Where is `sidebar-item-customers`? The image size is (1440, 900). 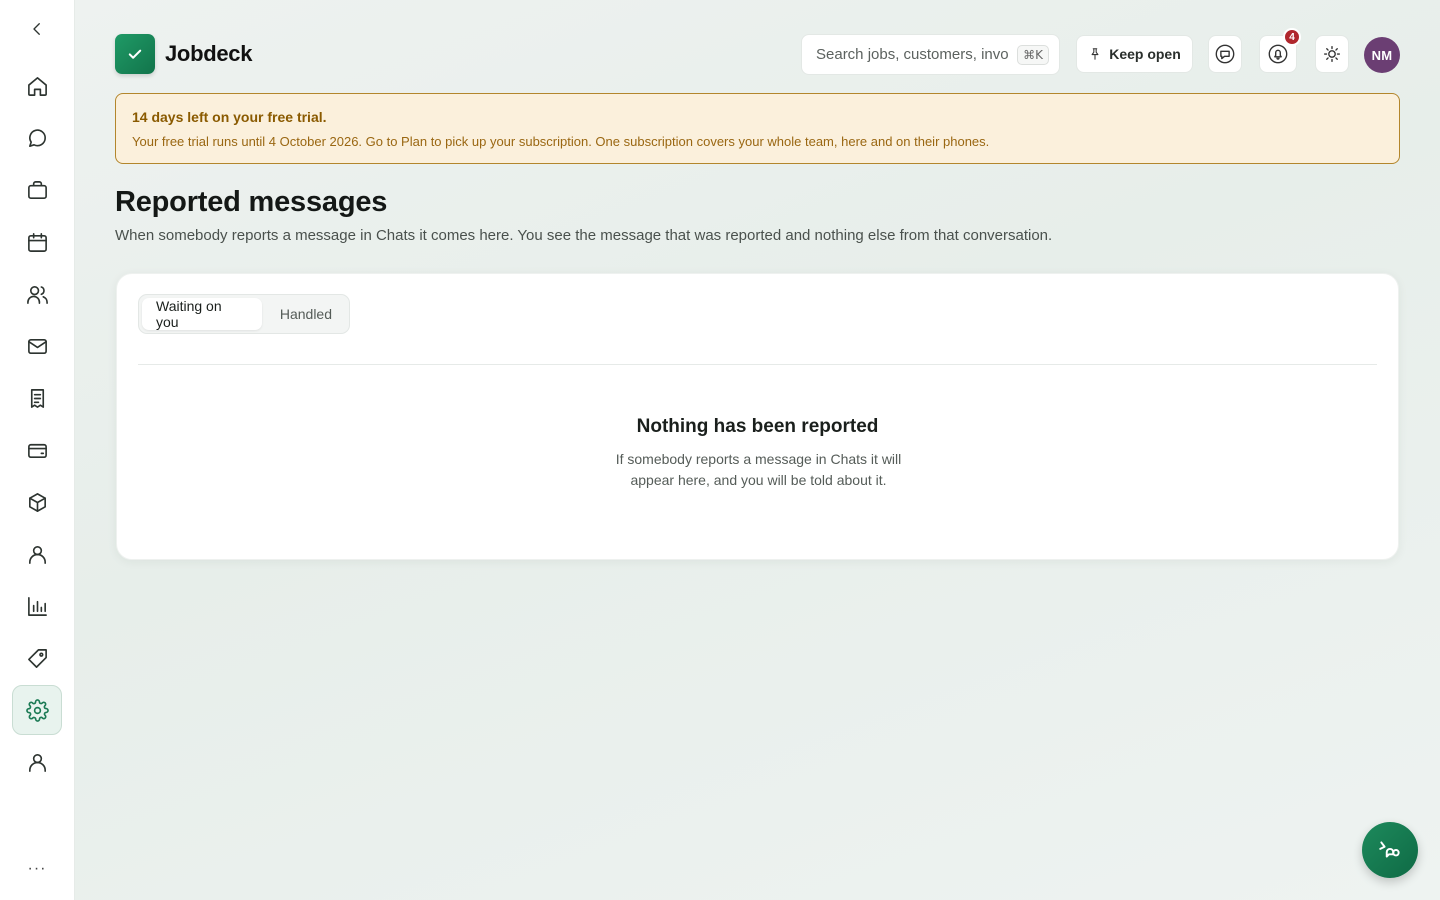 sidebar-item-customers is located at coordinates (37, 554).